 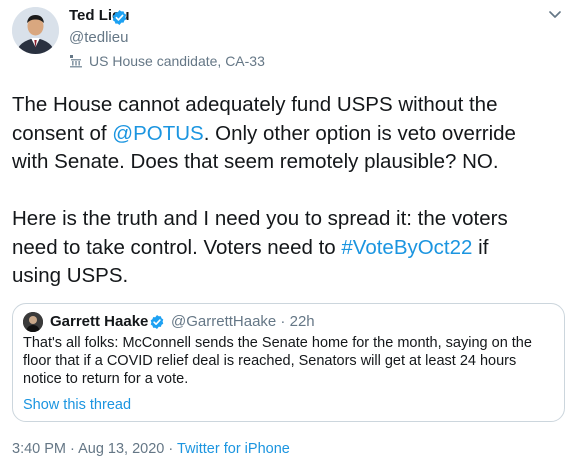 I want to click on account-label: US House candidate, CA-33, so click(x=167, y=61).